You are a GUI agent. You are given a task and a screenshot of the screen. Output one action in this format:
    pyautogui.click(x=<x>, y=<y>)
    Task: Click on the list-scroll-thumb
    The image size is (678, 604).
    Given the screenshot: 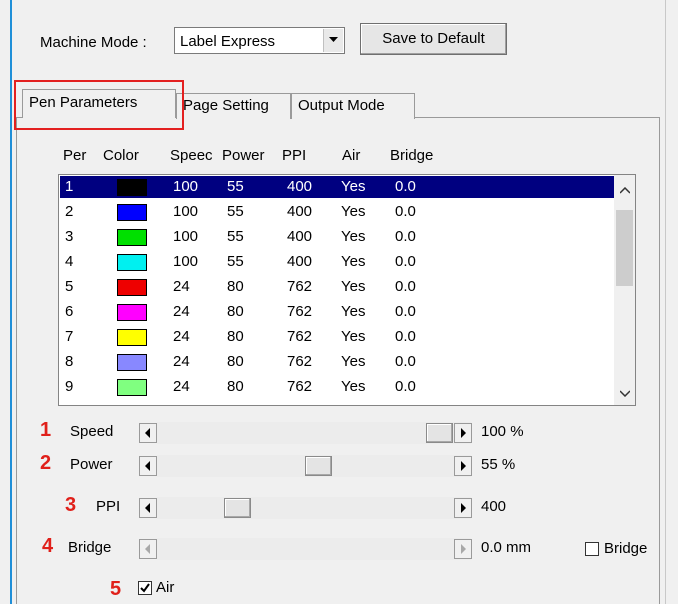 What is the action you would take?
    pyautogui.click(x=624, y=248)
    